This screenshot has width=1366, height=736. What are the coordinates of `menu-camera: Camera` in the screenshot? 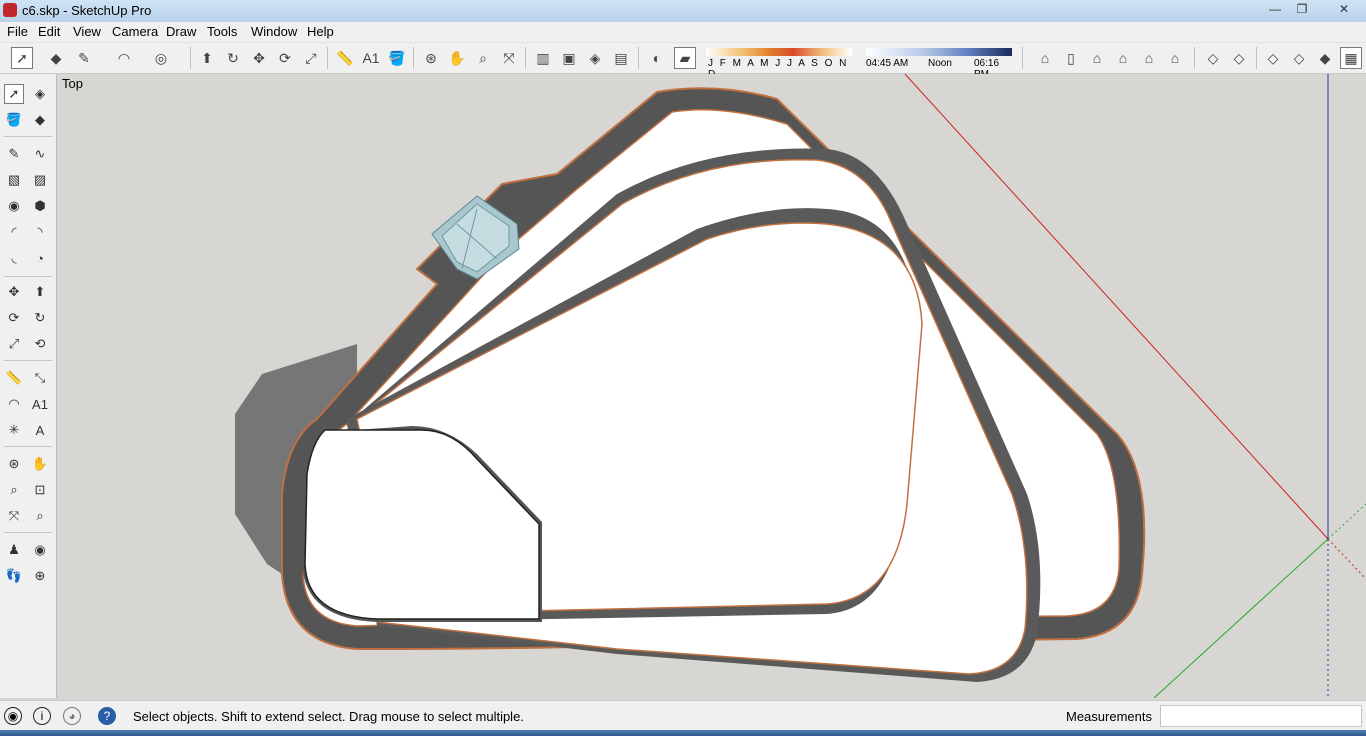 It's located at (135, 31).